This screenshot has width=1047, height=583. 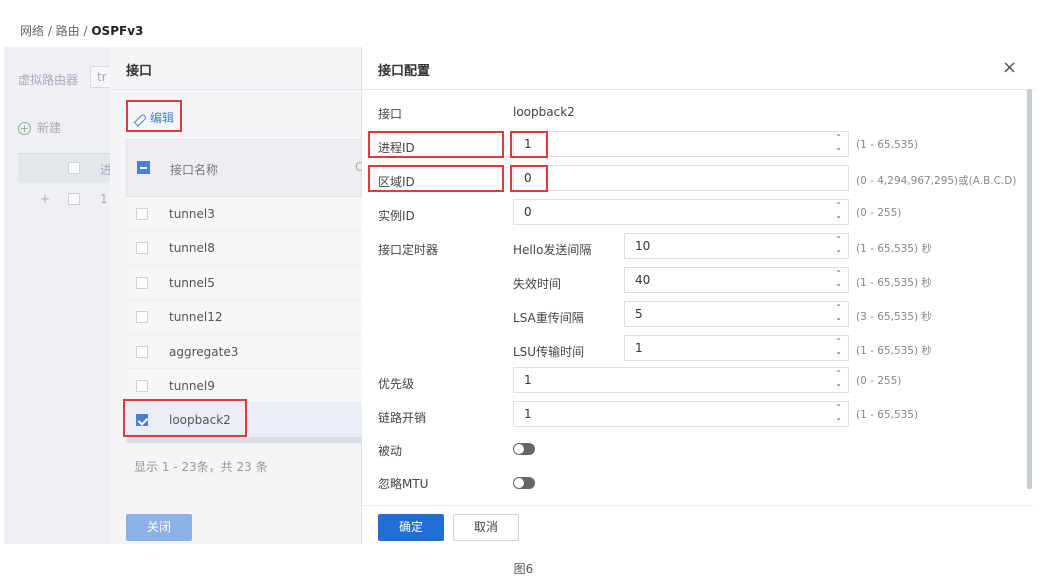 I want to click on interface-name: aggregate3, so click(x=204, y=351).